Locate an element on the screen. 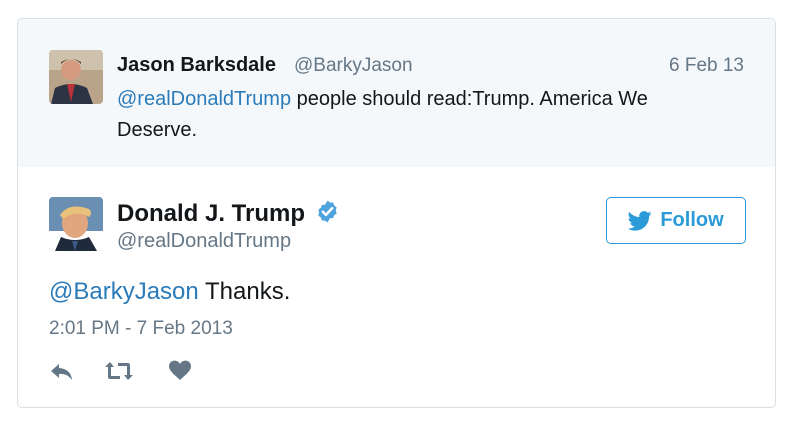  parent-mention-link: @realDonaldTrump is located at coordinates (204, 99).